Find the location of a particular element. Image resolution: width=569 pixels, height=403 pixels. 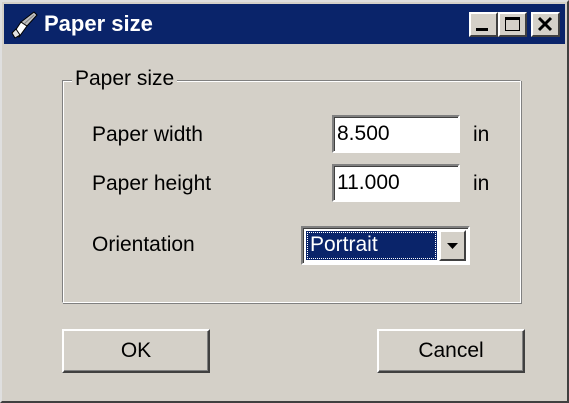

paper-width-unit: in is located at coordinates (481, 134).